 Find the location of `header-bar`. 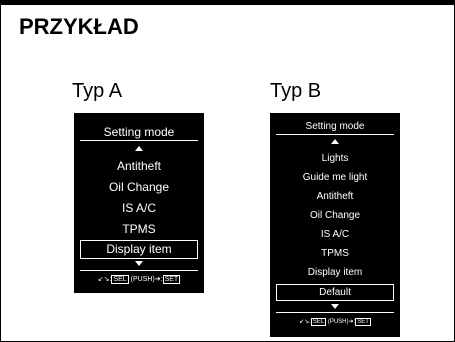

header-bar is located at coordinates (227, 3).